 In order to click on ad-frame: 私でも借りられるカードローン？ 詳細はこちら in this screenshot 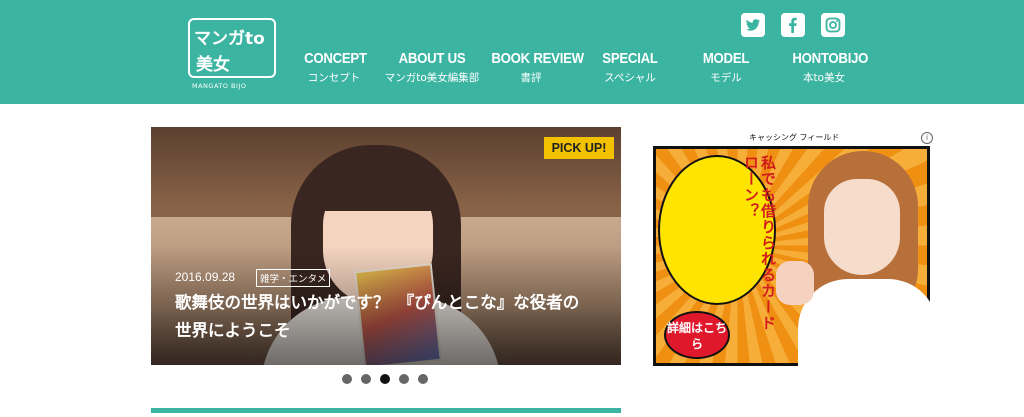, I will do `click(794, 256)`.